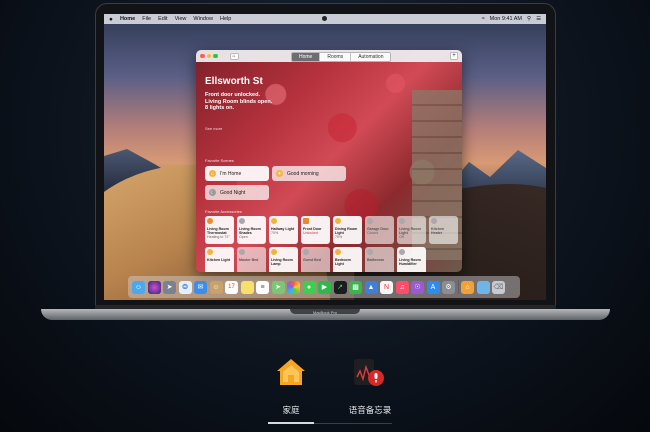  Describe the element at coordinates (169, 287) in the screenshot. I see `launchpad-icon: ➤` at that location.